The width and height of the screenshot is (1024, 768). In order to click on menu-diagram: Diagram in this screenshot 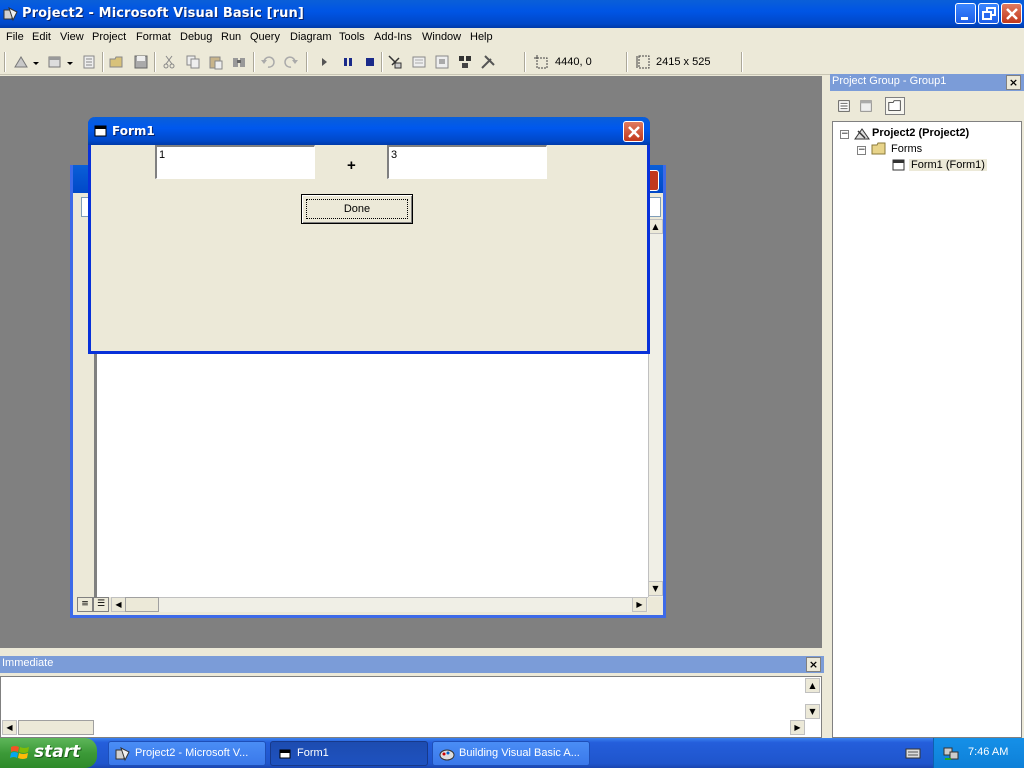, I will do `click(311, 37)`.